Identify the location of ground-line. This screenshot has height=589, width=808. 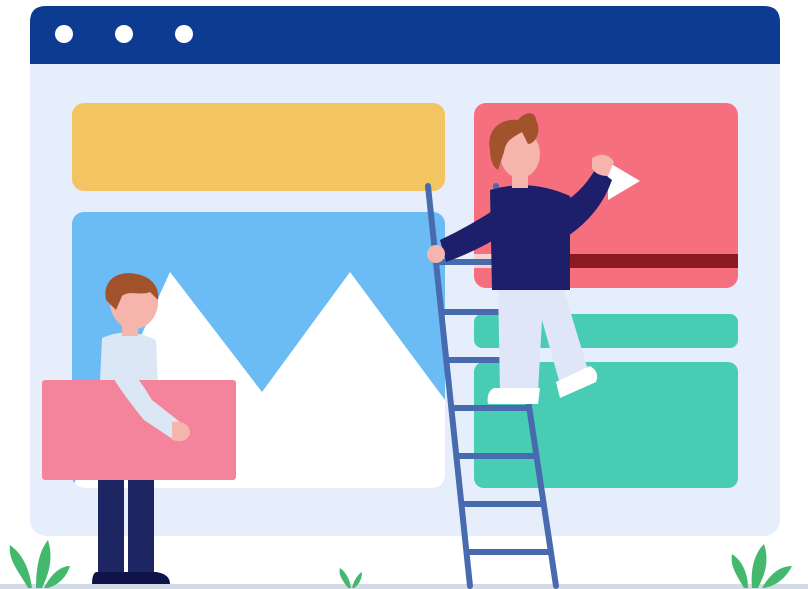
(404, 586).